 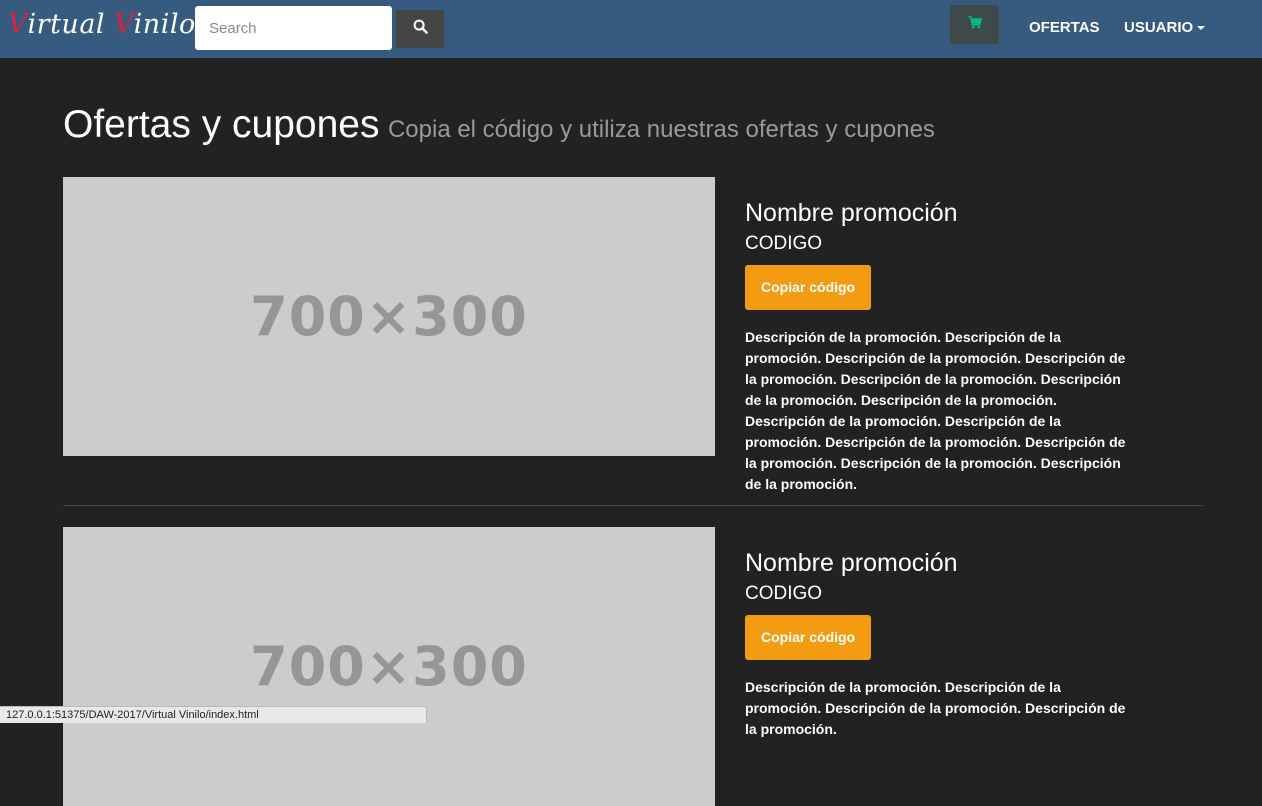 What do you see at coordinates (1159, 27) in the screenshot?
I see `nav-usuario-label: USUARIO` at bounding box center [1159, 27].